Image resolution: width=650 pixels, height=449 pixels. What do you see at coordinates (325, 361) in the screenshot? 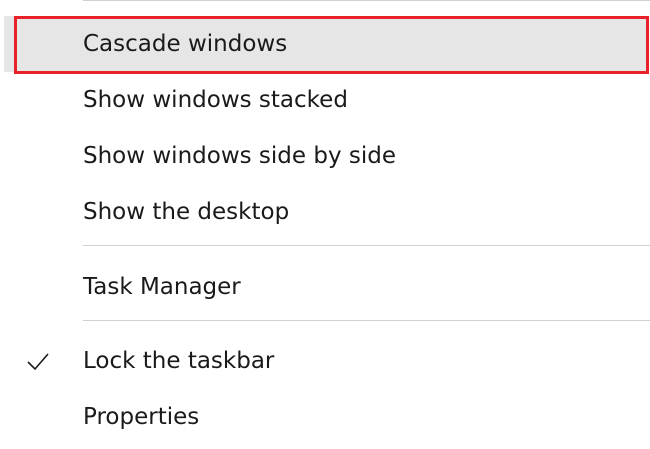
I see `menu-item-lock-the-taskbar: Lock the taskbar` at bounding box center [325, 361].